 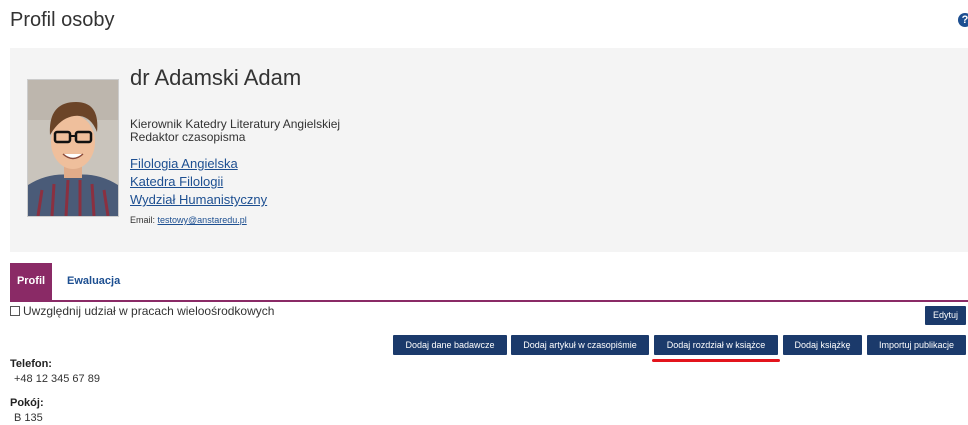 I want to click on tab-profil: Profil, so click(x=31, y=281).